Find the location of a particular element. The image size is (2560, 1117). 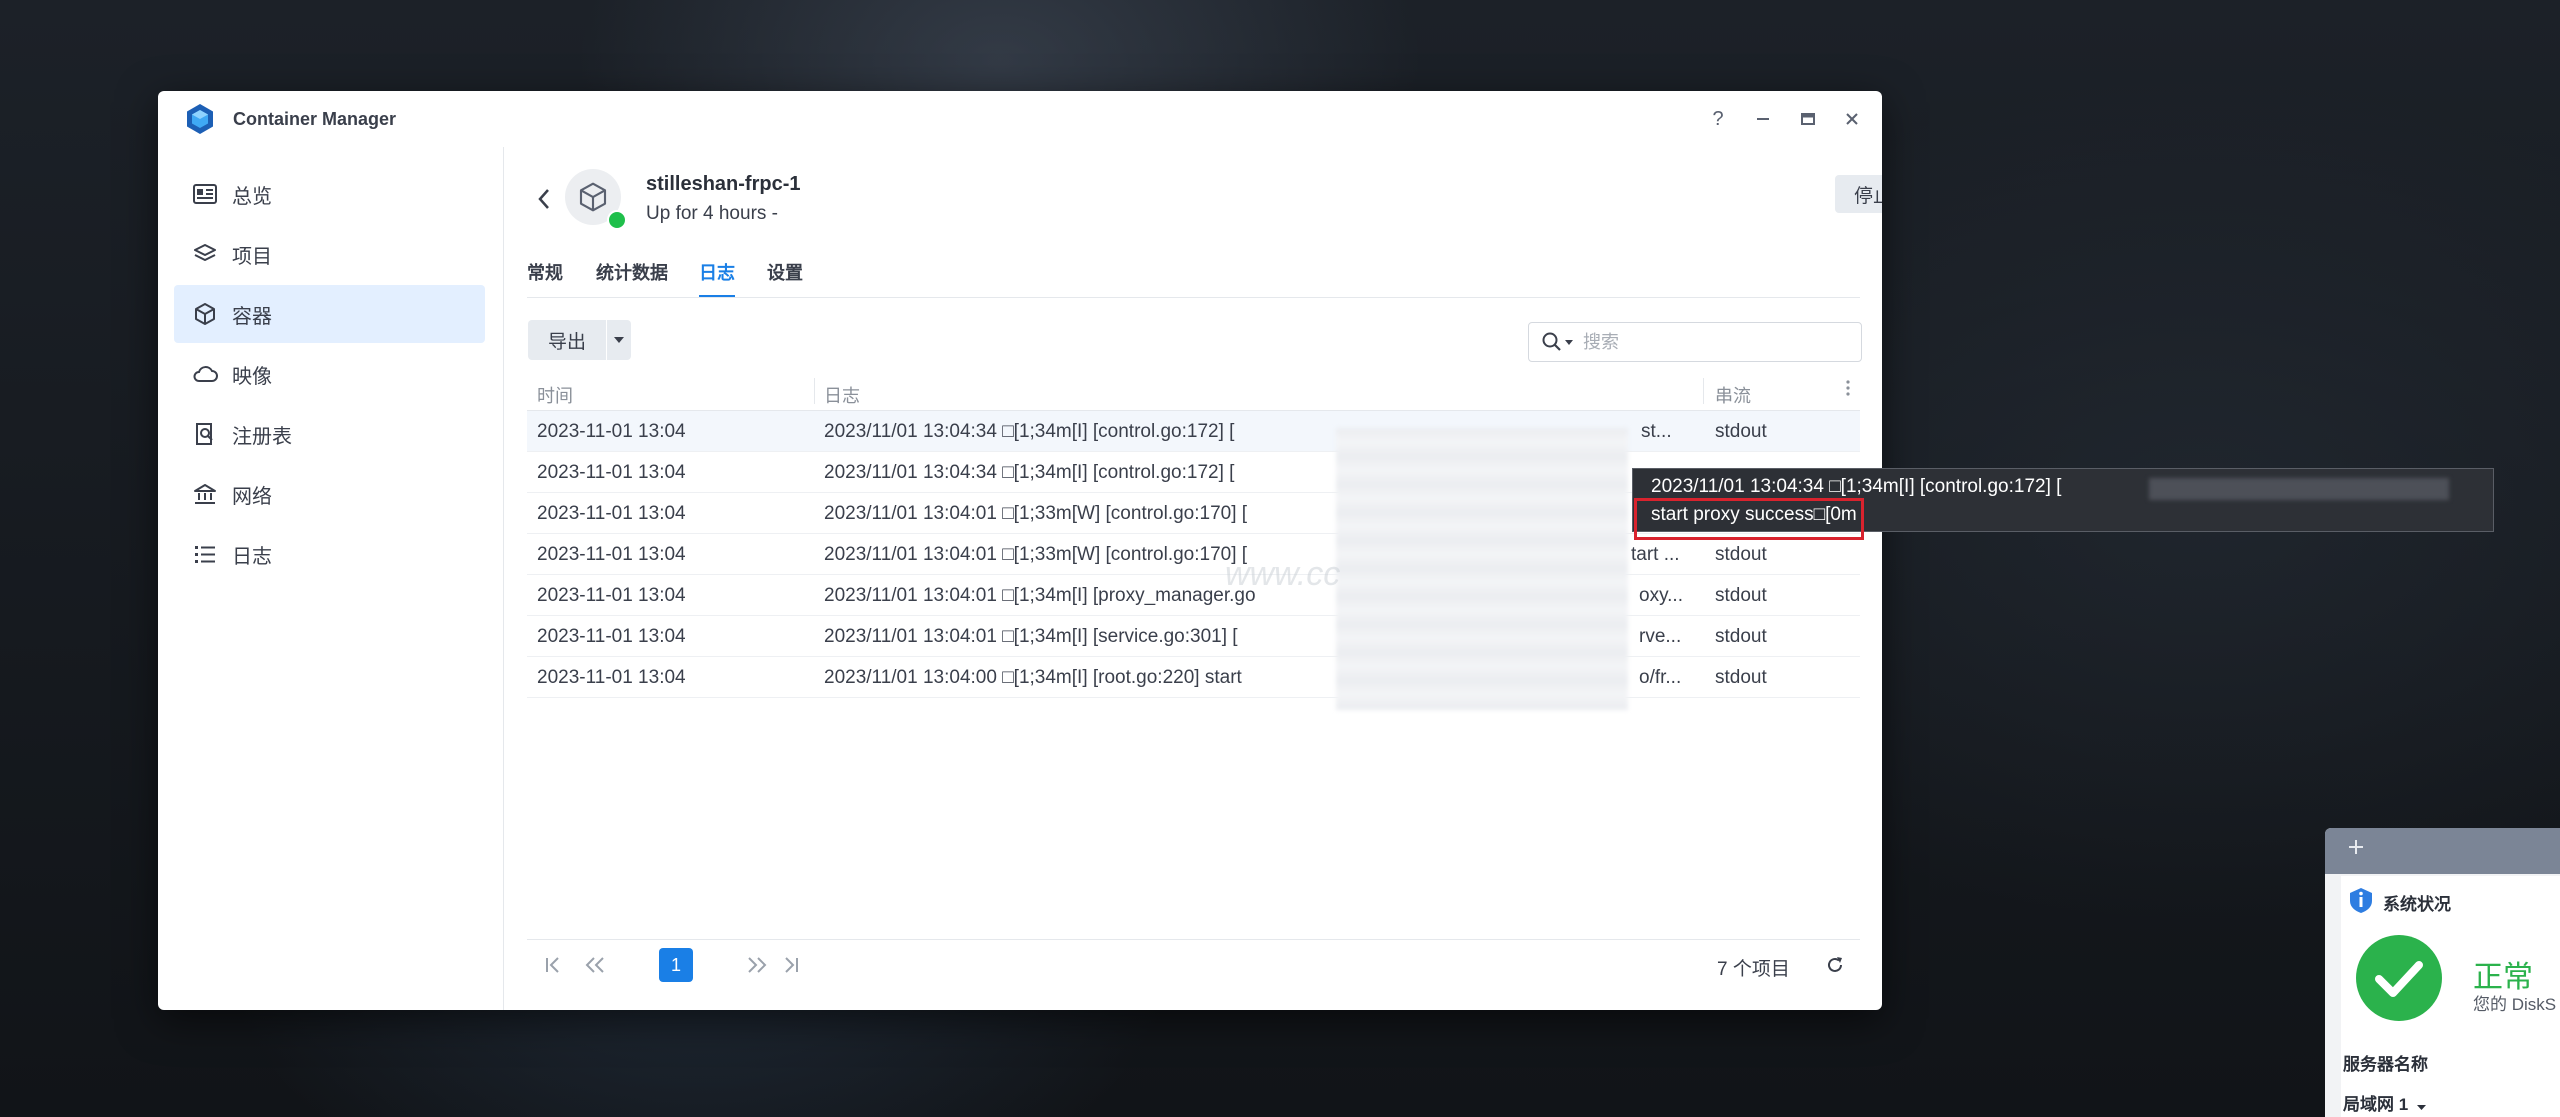

widget-title: 系统状况 is located at coordinates (2417, 904).